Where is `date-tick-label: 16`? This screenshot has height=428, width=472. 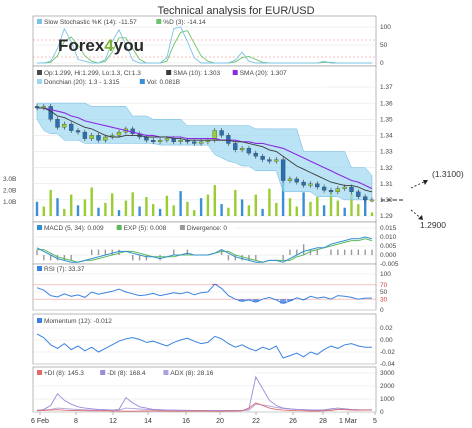
date-tick-label: 16 is located at coordinates (186, 421).